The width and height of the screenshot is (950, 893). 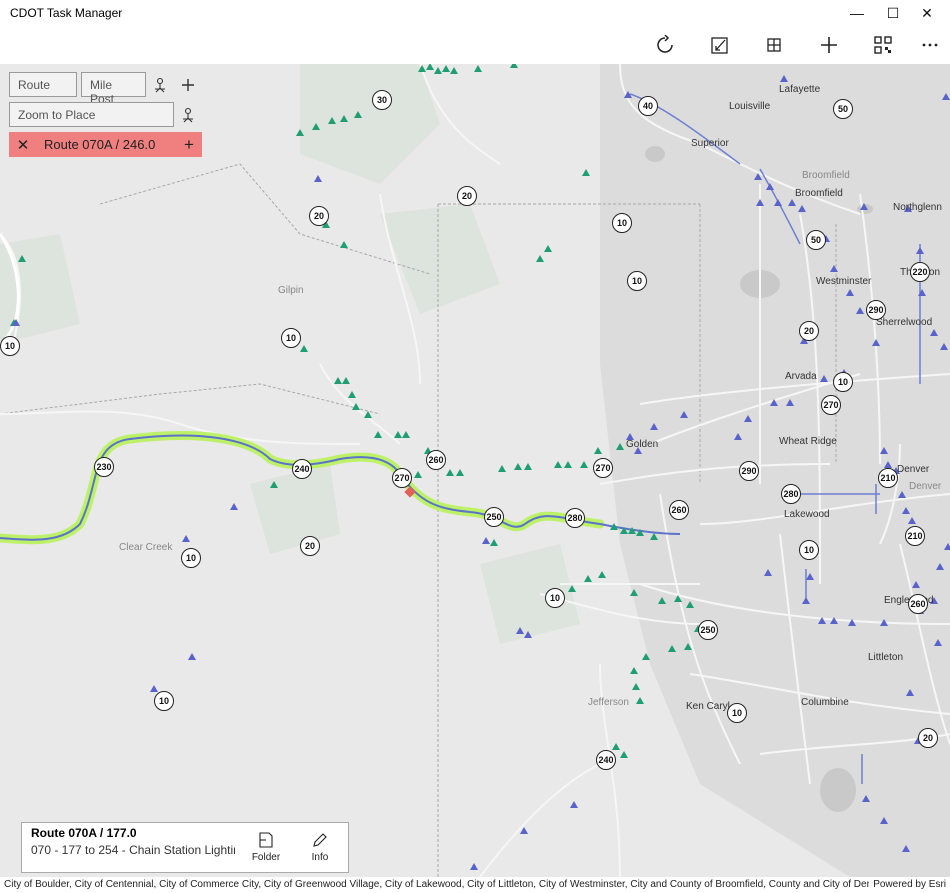 I want to click on milepost-shield: 40, so click(x=648, y=106).